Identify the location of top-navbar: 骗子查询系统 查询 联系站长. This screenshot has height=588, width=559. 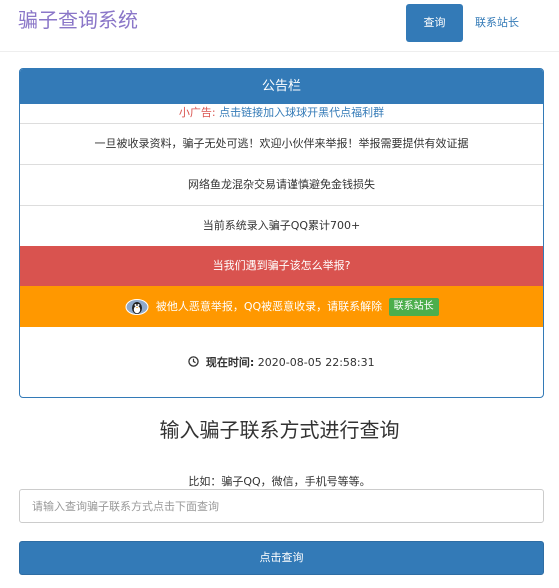
(279, 26).